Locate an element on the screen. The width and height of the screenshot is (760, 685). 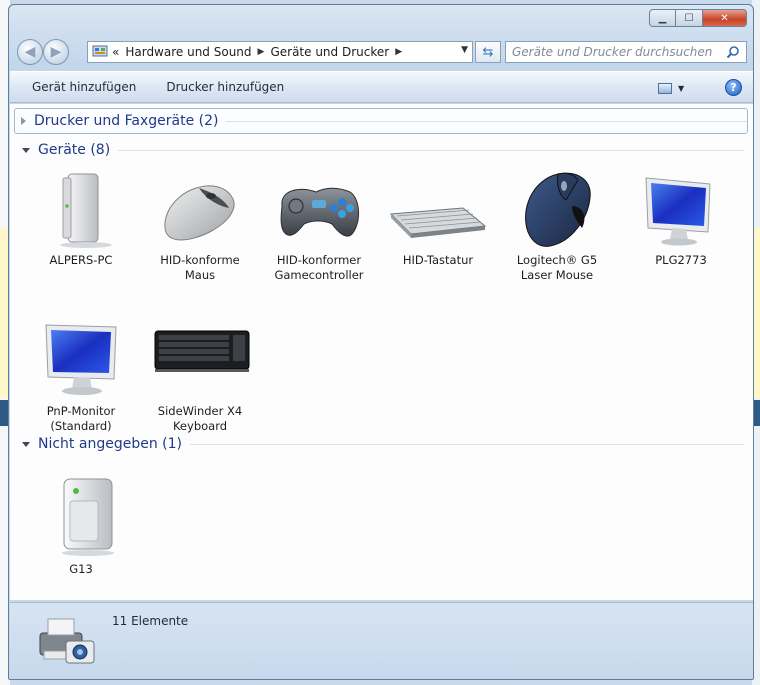
device-item: HID-Tastatur is located at coordinates (438, 217).